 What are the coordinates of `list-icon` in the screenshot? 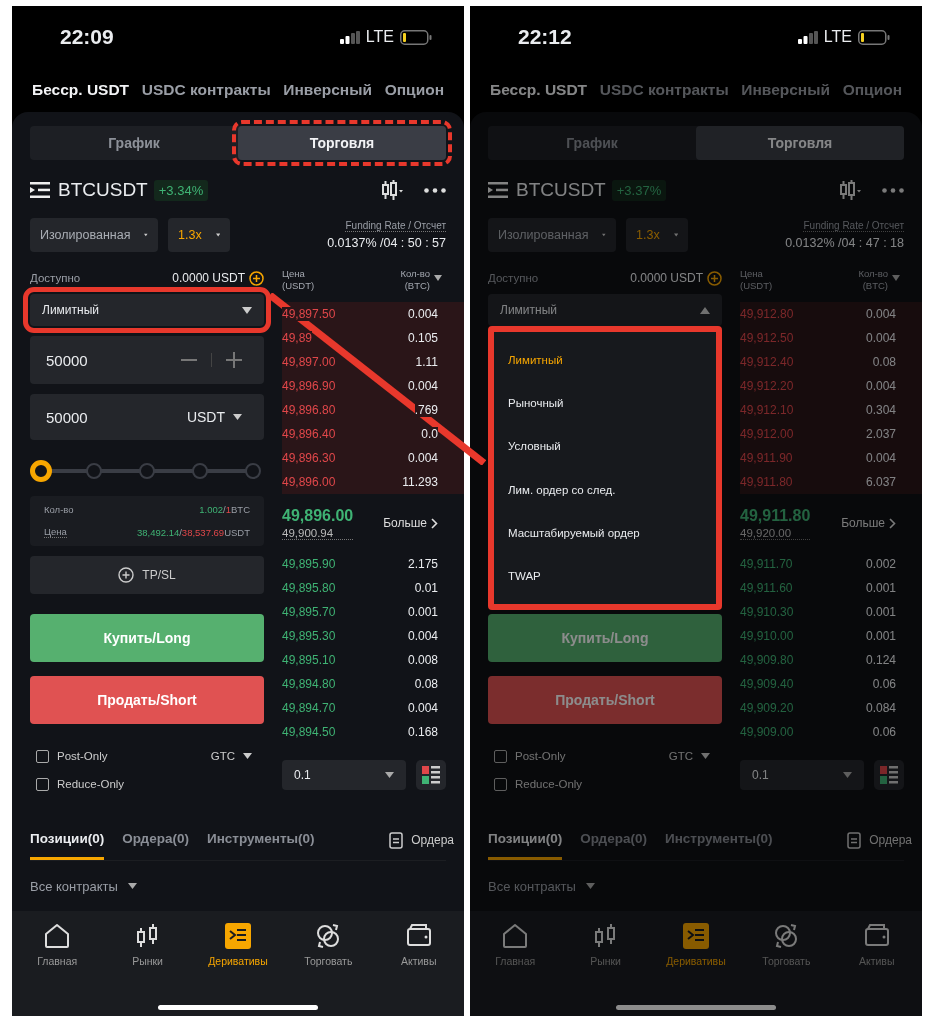 It's located at (40, 190).